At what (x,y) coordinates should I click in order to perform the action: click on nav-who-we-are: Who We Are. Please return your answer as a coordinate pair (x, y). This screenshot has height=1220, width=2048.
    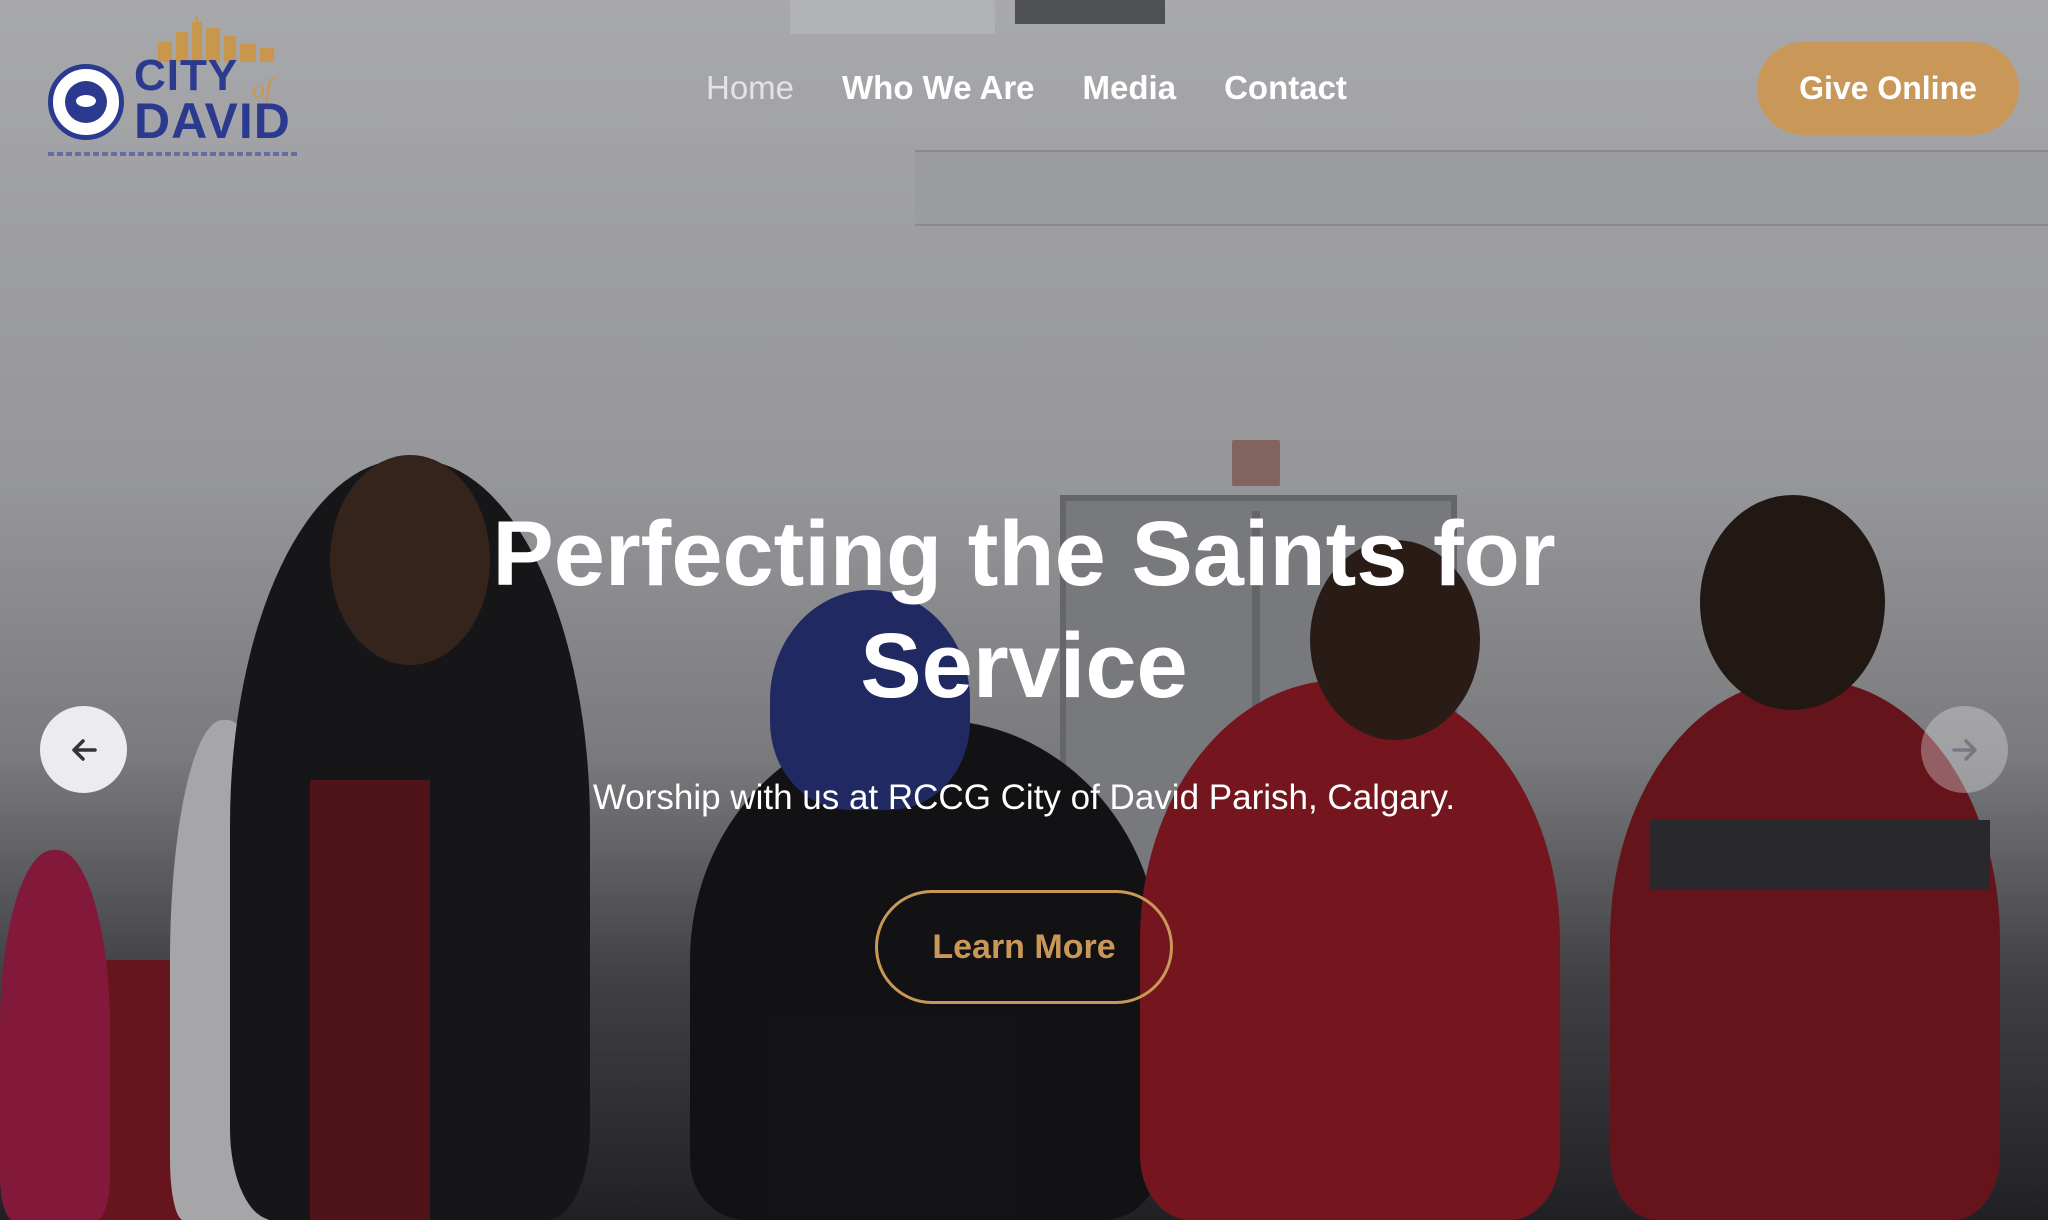
    Looking at the image, I should click on (938, 88).